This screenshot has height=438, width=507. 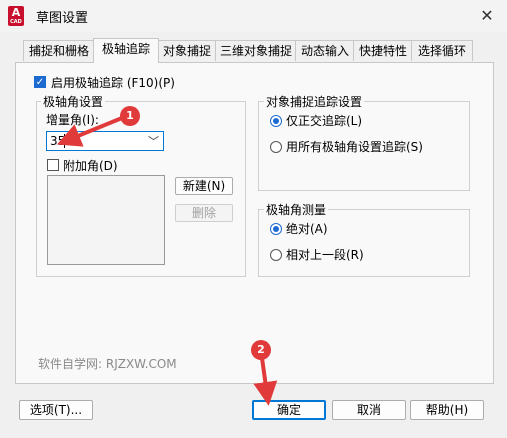 I want to click on tab-polar-tracking: 极轴追踪, so click(x=126, y=50).